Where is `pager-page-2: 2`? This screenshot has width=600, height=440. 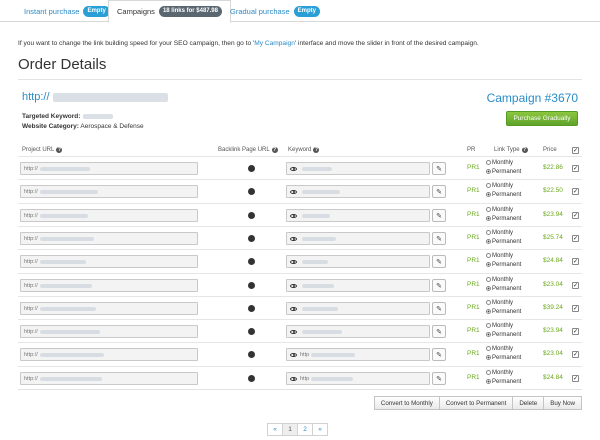 pager-page-2: 2 is located at coordinates (305, 429).